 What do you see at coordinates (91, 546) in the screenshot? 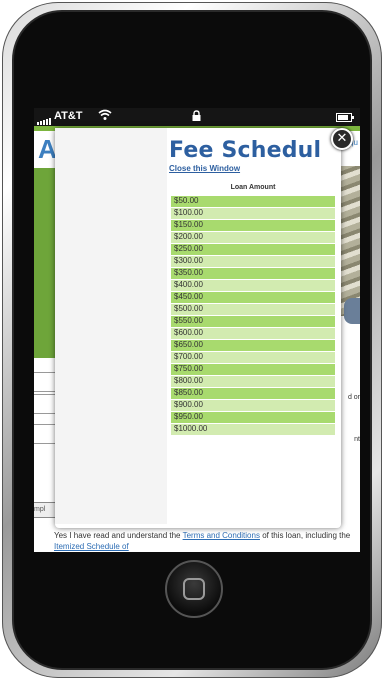
I see `itemized-schedule-link: Itemized Schedule of` at bounding box center [91, 546].